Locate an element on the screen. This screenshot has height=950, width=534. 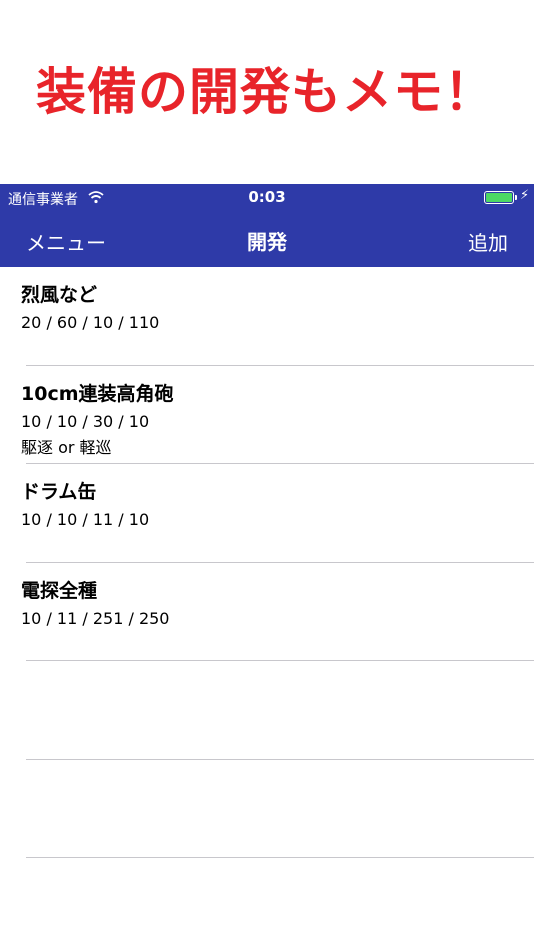
add-button: 追加 is located at coordinates (488, 241).